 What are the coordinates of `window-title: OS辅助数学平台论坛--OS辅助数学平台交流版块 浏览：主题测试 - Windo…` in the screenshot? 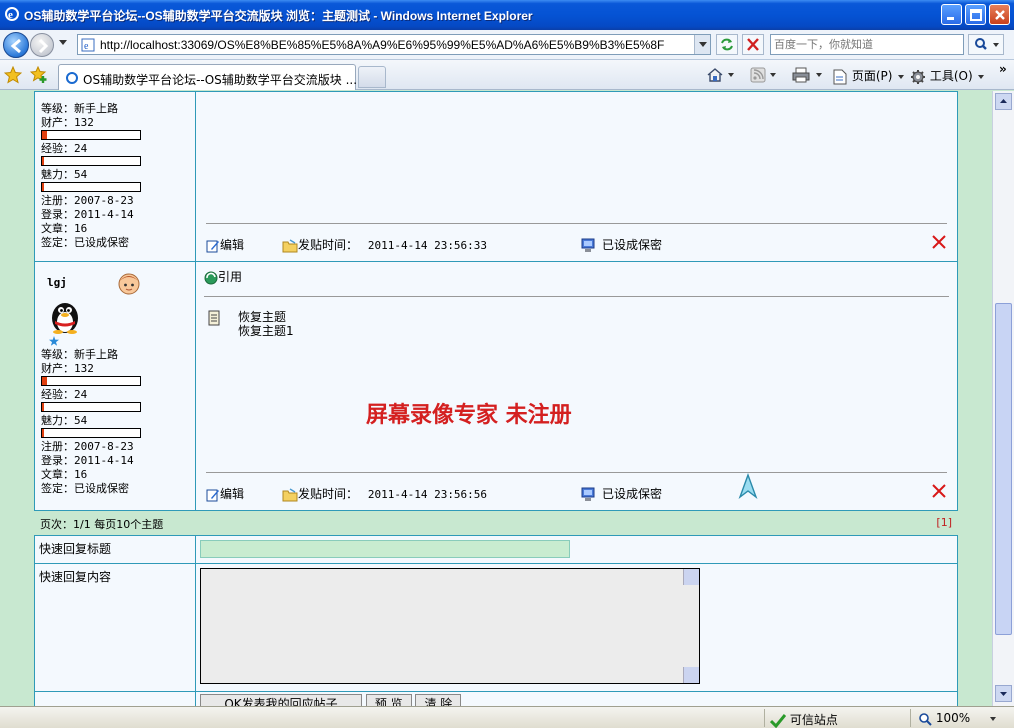 It's located at (278, 16).